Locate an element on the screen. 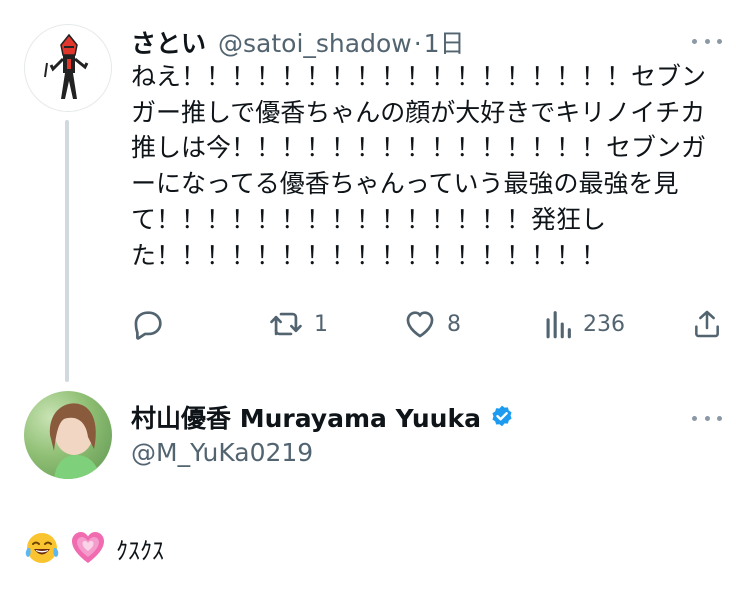 This screenshot has width=736, height=605. thread-line is located at coordinates (67, 251).